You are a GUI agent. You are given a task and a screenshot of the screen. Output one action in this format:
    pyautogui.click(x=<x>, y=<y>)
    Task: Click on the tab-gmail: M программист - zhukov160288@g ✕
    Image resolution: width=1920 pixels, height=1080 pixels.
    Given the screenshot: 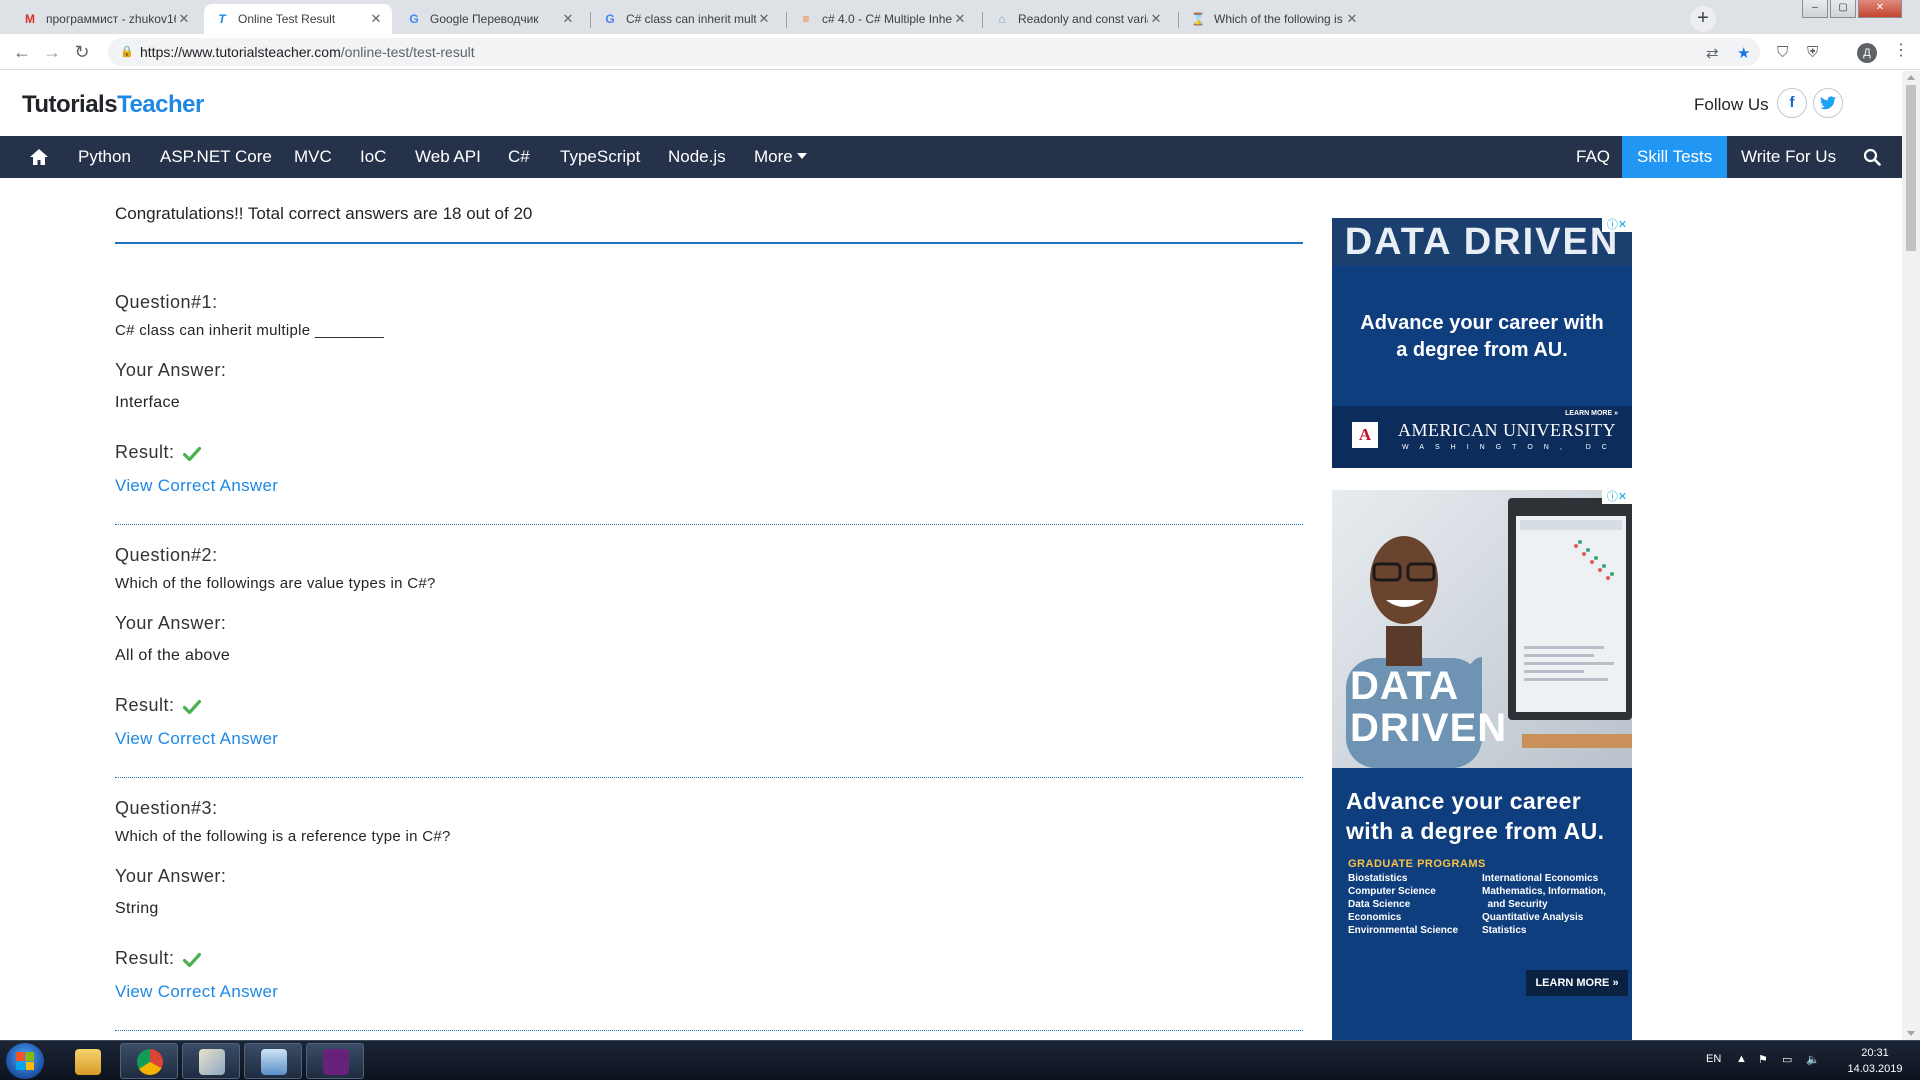 What is the action you would take?
    pyautogui.click(x=106, y=19)
    